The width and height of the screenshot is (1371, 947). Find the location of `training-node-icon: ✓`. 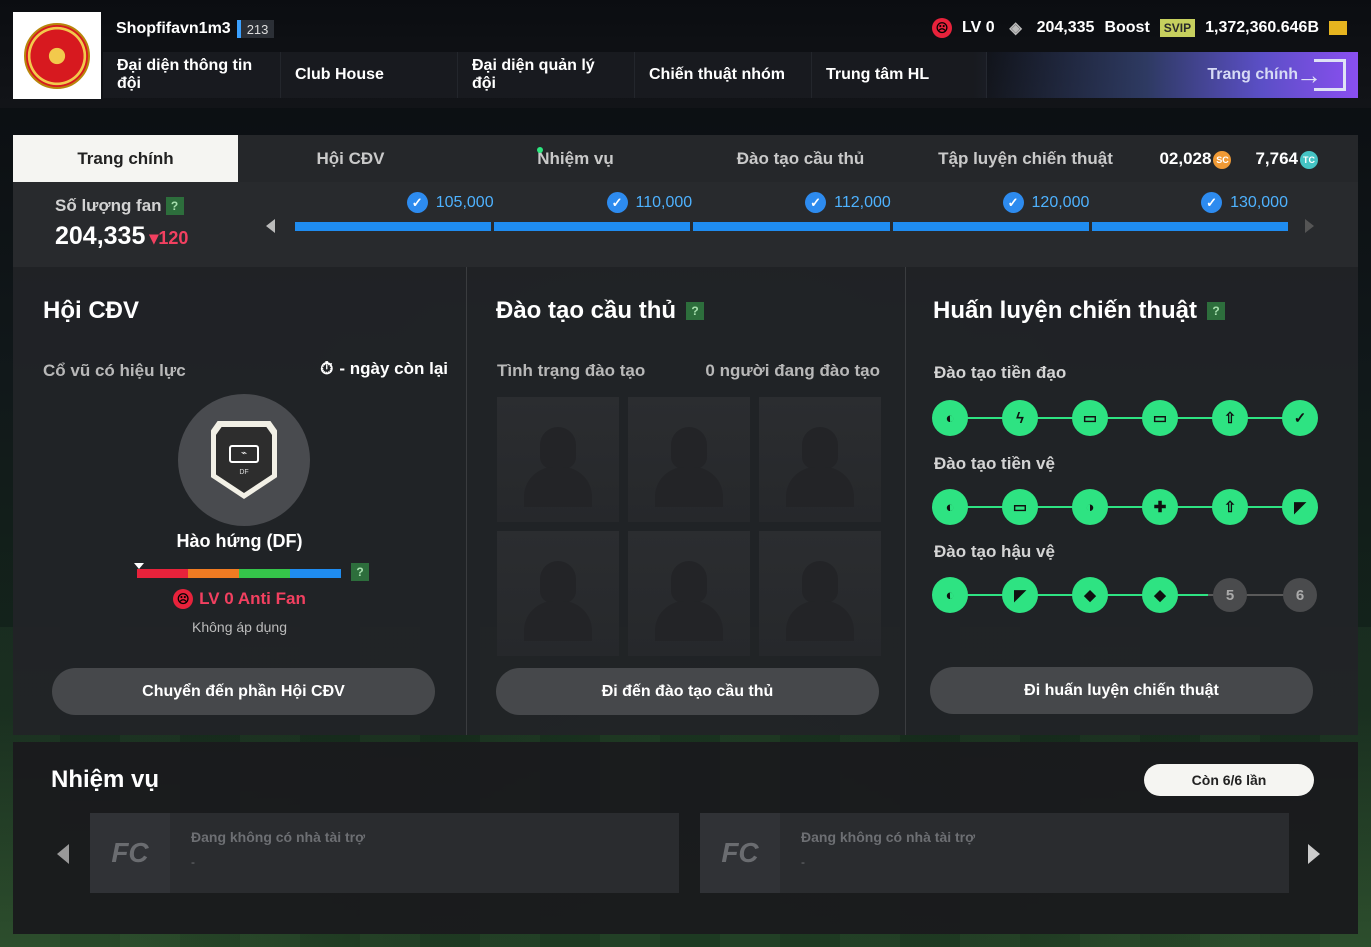

training-node-icon: ✓ is located at coordinates (1300, 418).